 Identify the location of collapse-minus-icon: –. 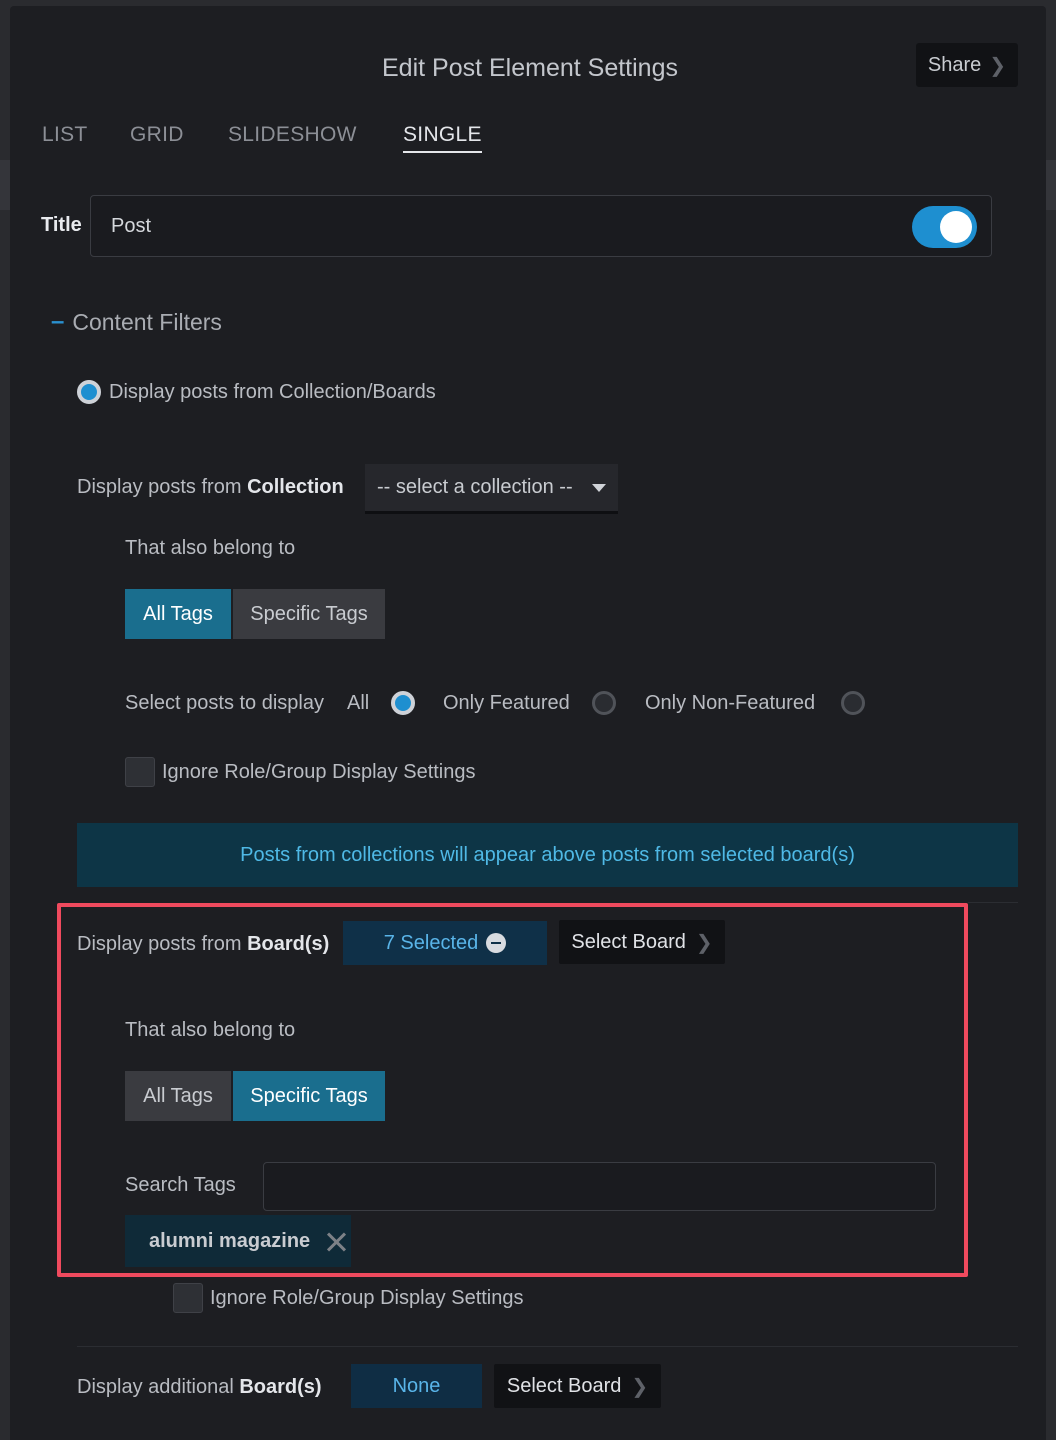
(58, 321).